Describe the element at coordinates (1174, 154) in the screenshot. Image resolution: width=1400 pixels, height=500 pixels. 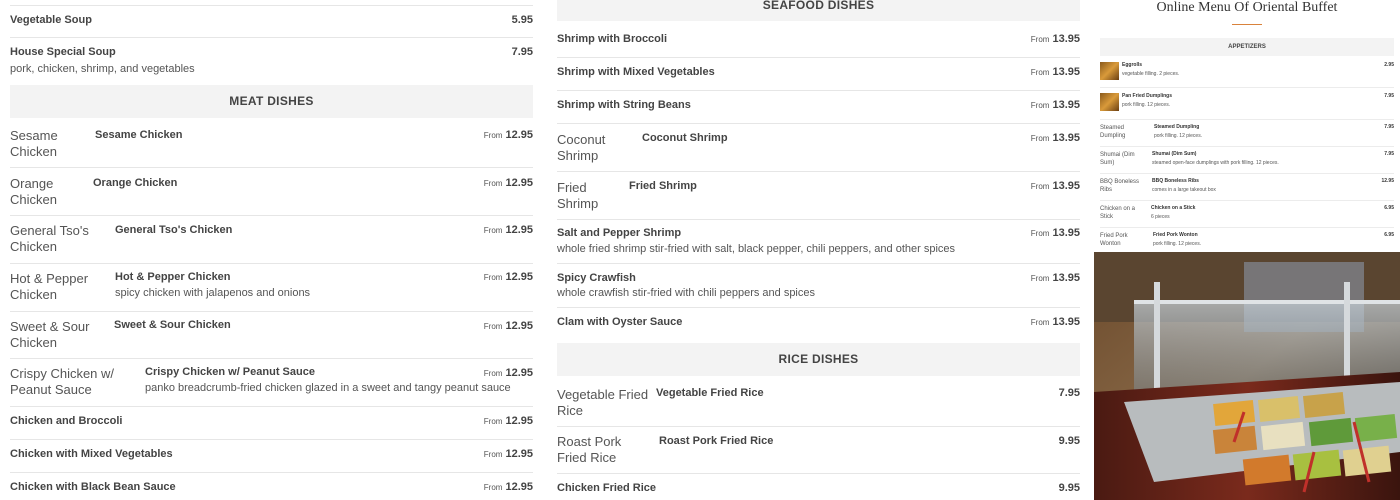
I see `item-name: Shumai (Dim Sum)` at that location.